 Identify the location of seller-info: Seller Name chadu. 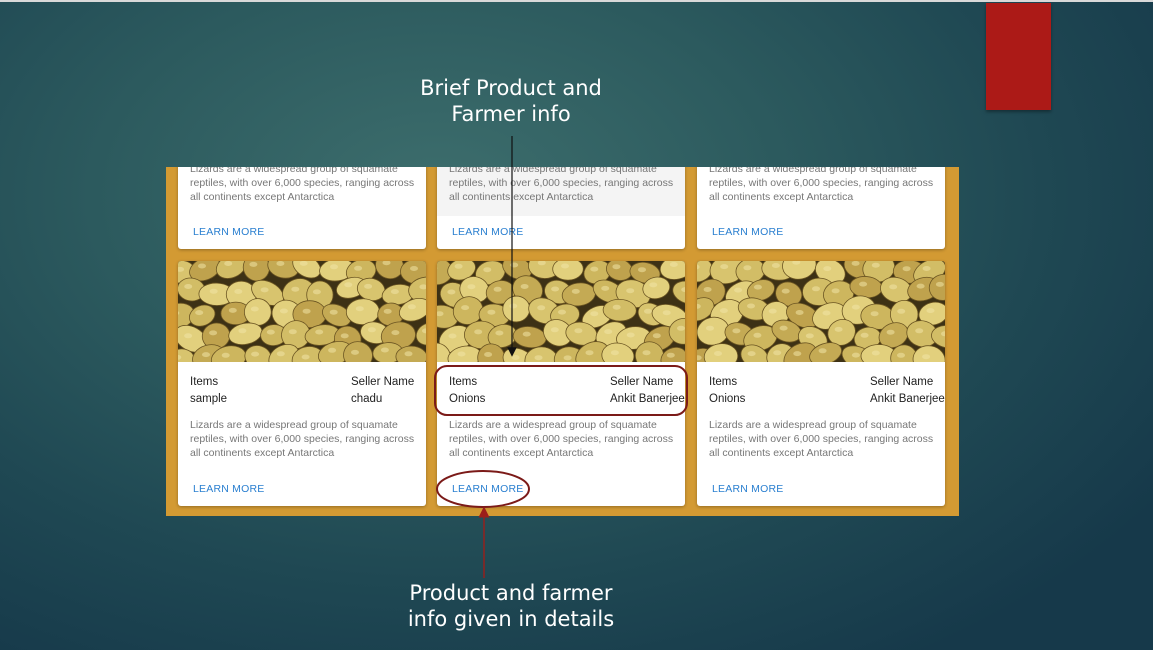
(382, 391).